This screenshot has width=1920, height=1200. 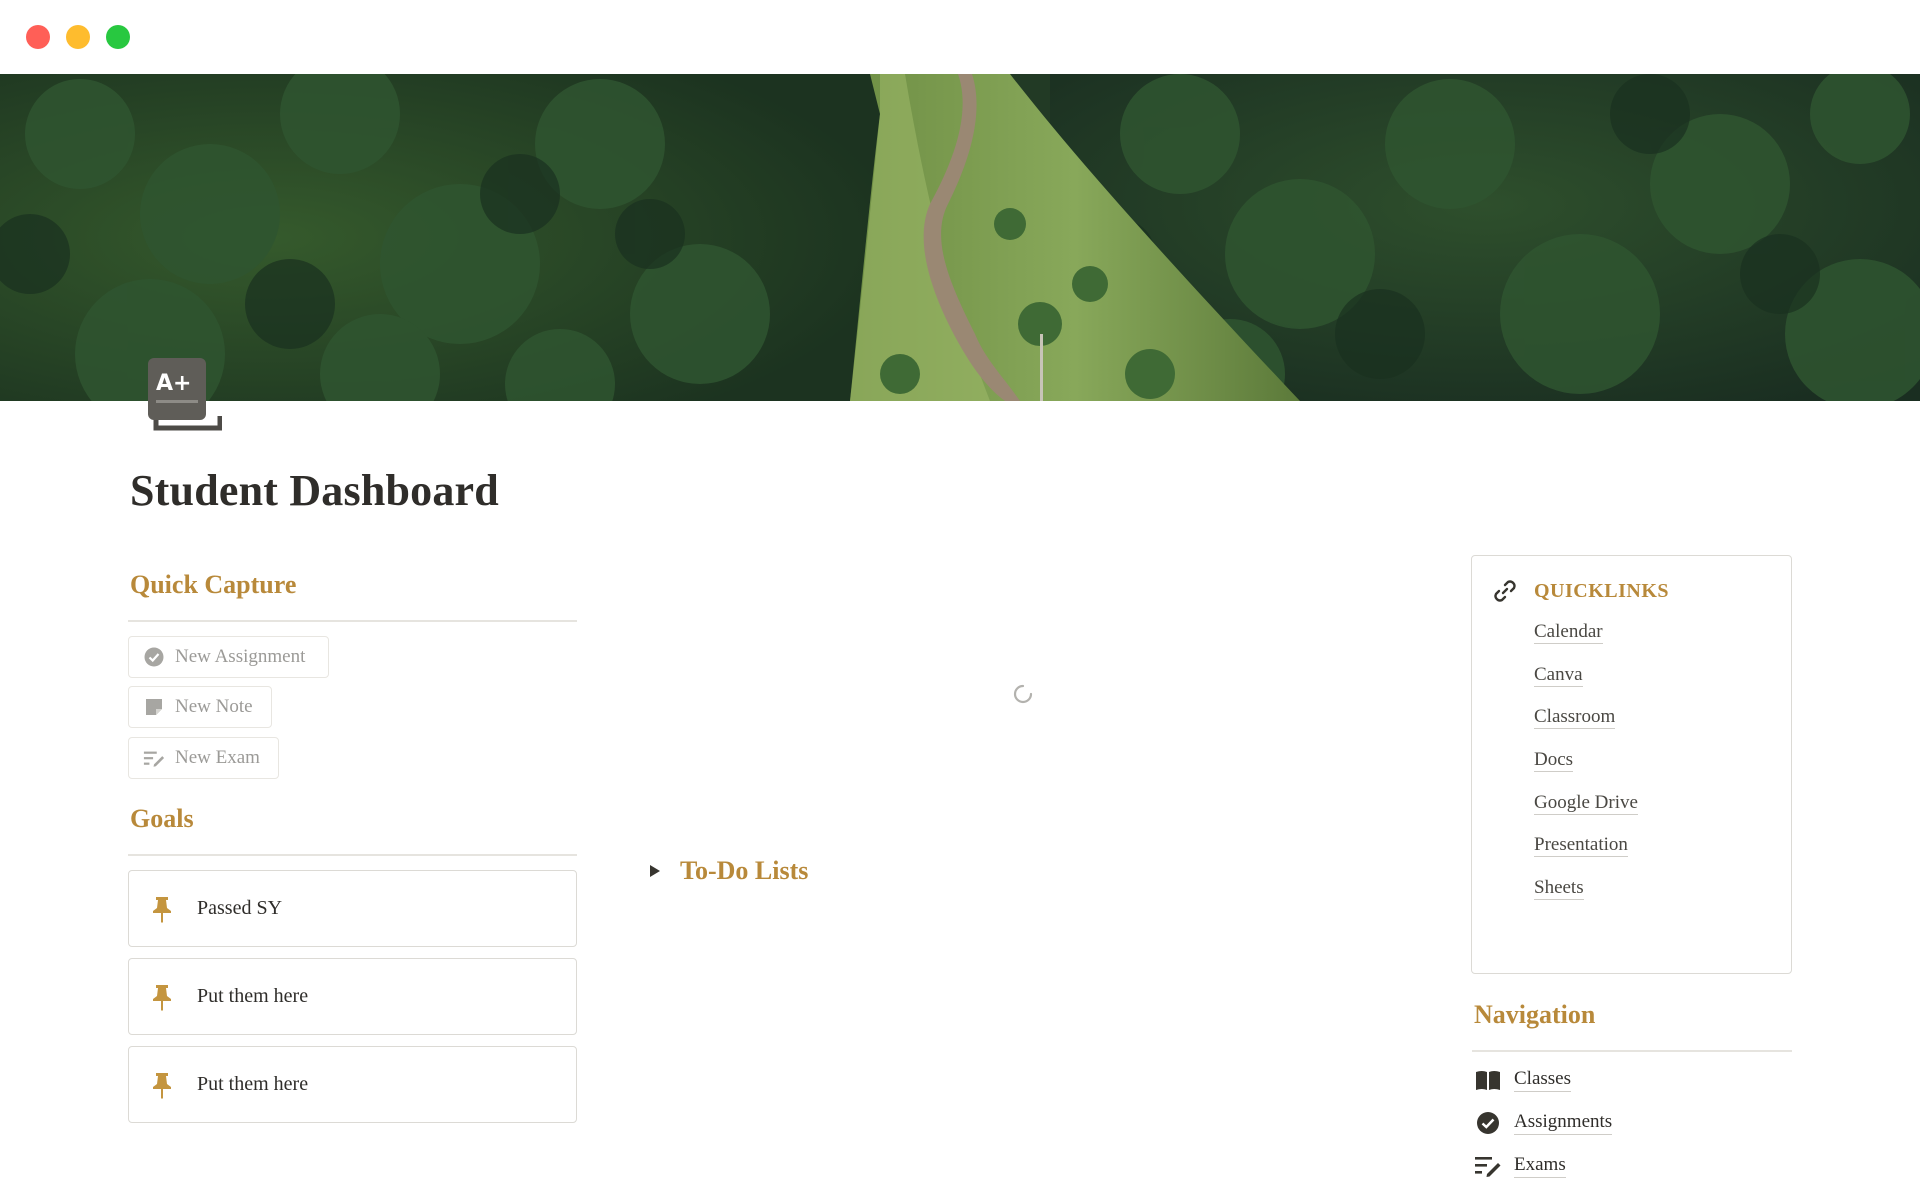 What do you see at coordinates (214, 706) in the screenshot?
I see `new-note-label: New Note` at bounding box center [214, 706].